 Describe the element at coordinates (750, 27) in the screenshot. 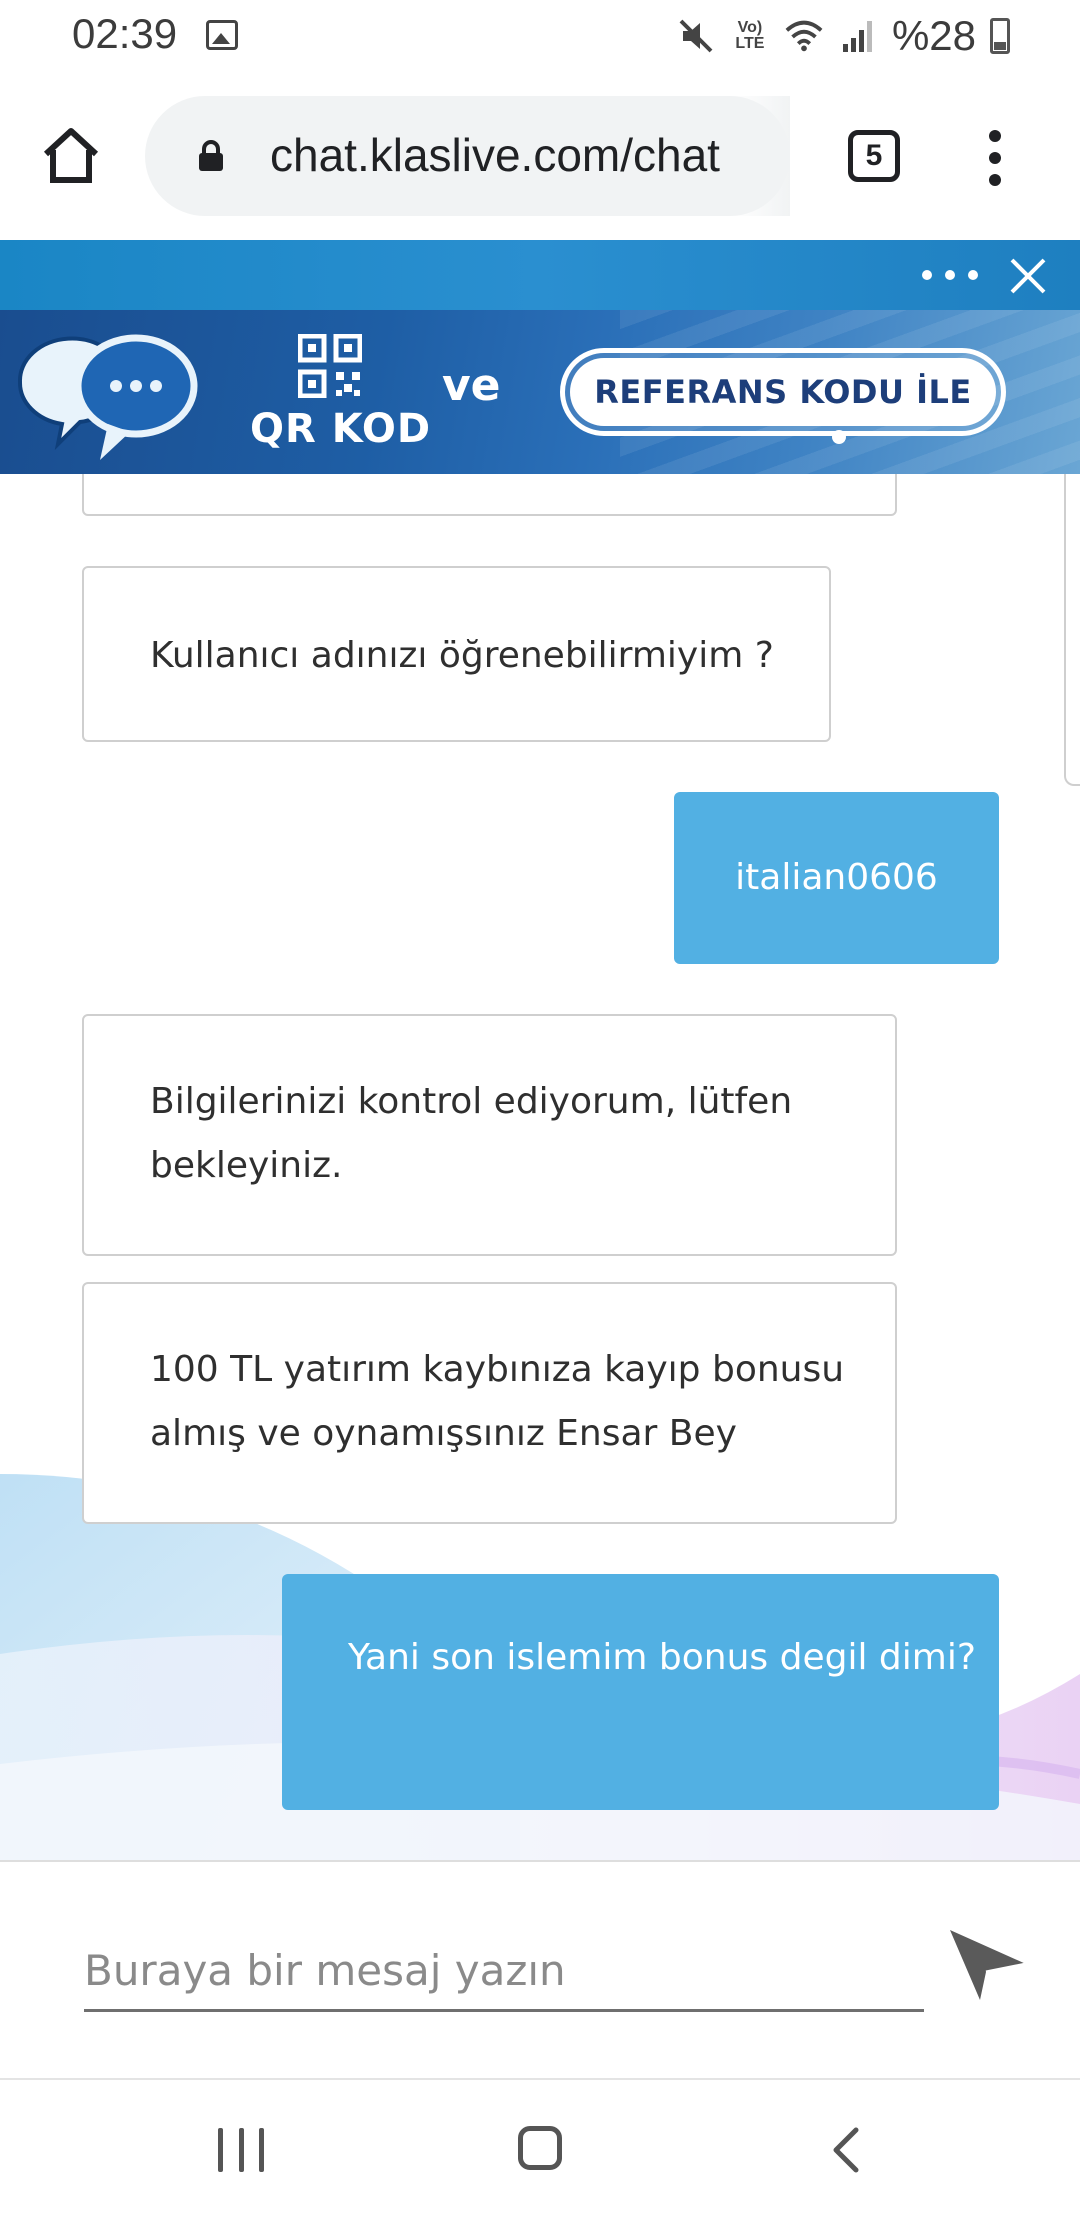

I see `volte-top-label: Vo)` at that location.